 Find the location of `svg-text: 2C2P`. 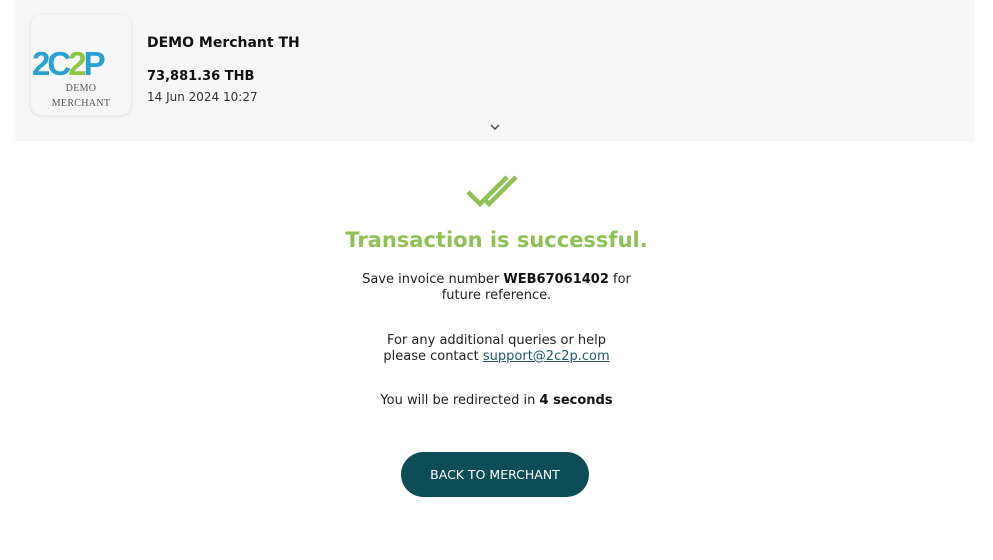

svg-text: 2C2P is located at coordinates (68, 63).